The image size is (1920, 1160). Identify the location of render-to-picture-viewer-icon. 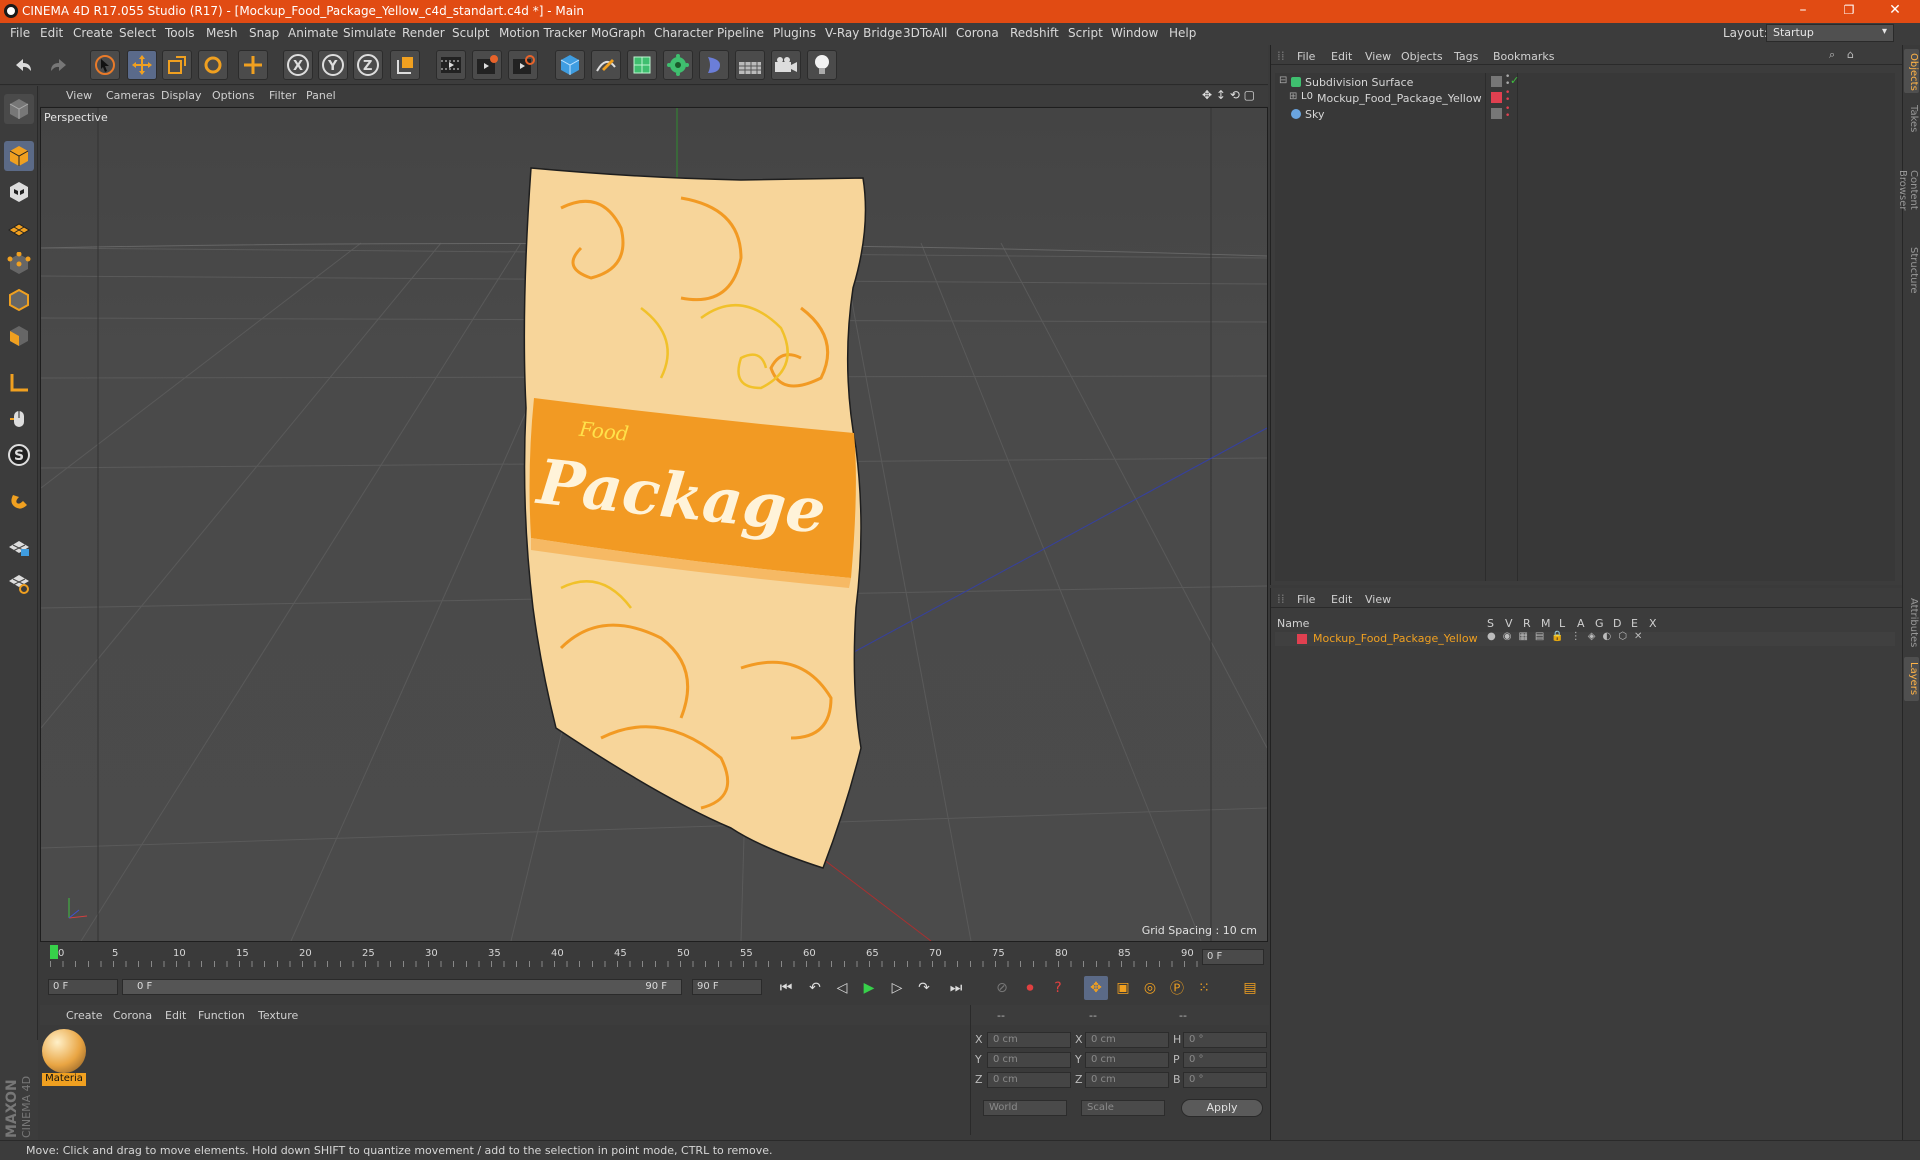
(487, 65).